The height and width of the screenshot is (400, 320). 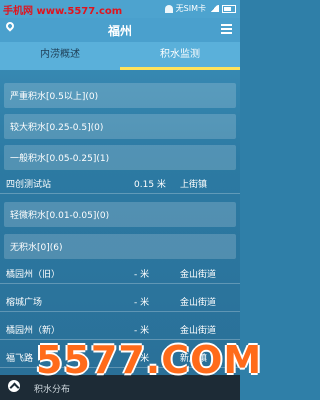 What do you see at coordinates (120, 301) in the screenshot?
I see `table-row: 榕城广场 - 米 金山街道` at bounding box center [120, 301].